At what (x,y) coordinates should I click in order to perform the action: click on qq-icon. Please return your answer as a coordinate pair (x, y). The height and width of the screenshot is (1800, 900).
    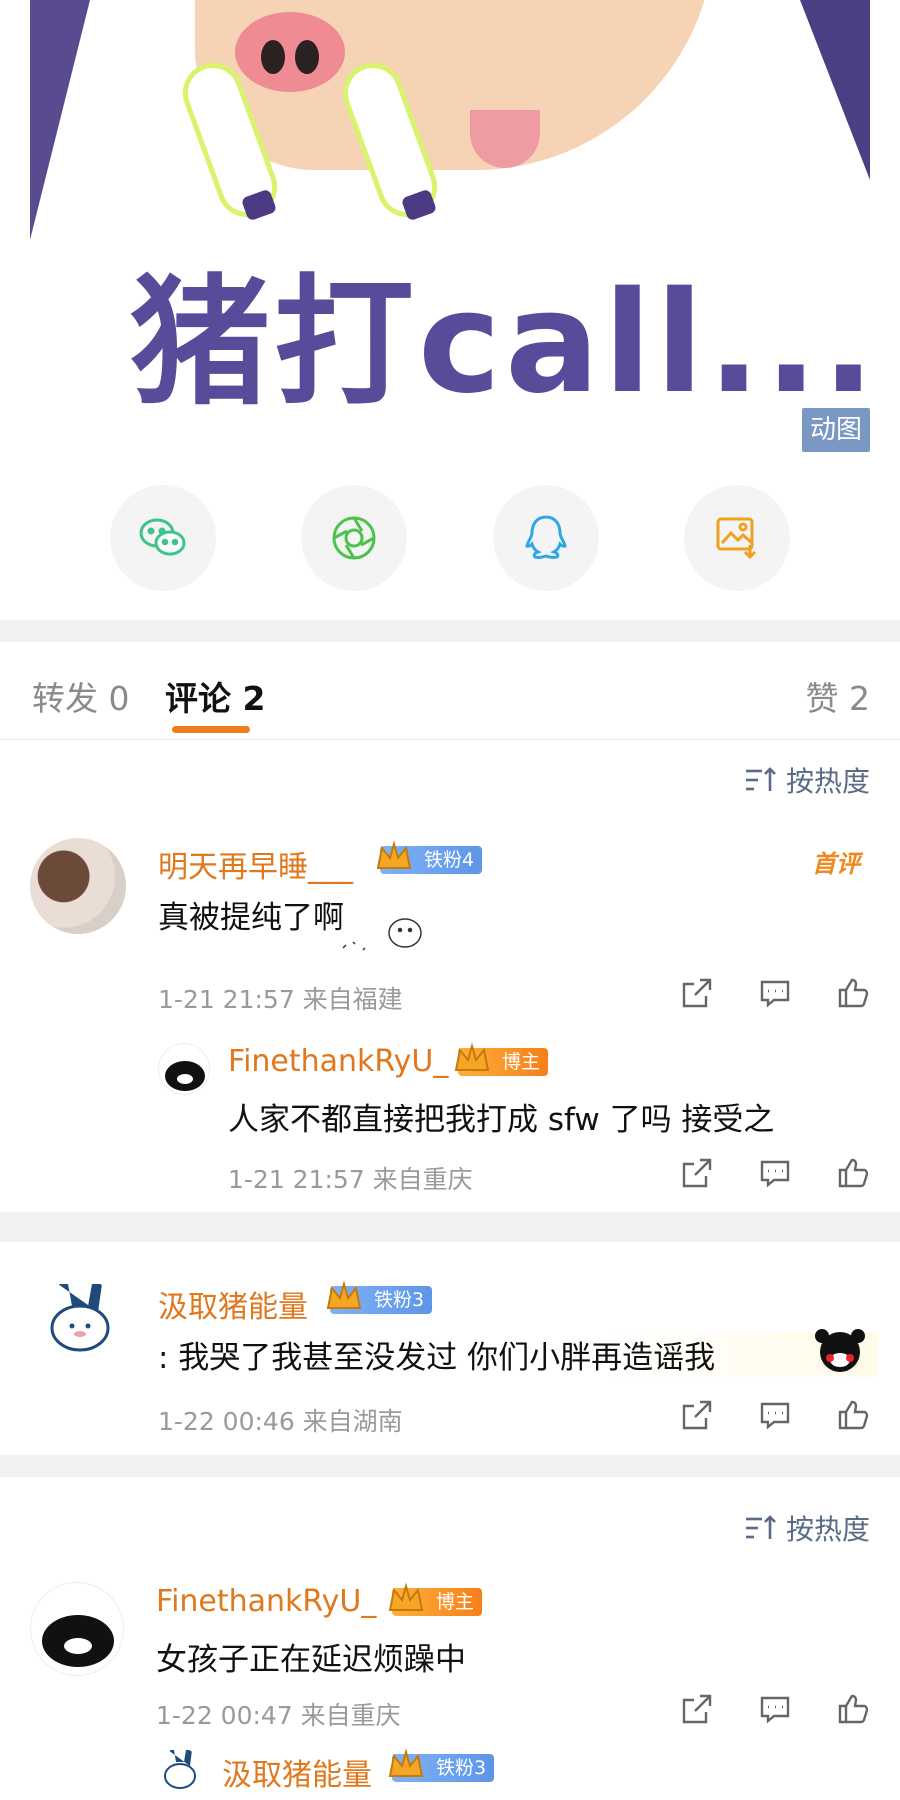
    Looking at the image, I should click on (545, 537).